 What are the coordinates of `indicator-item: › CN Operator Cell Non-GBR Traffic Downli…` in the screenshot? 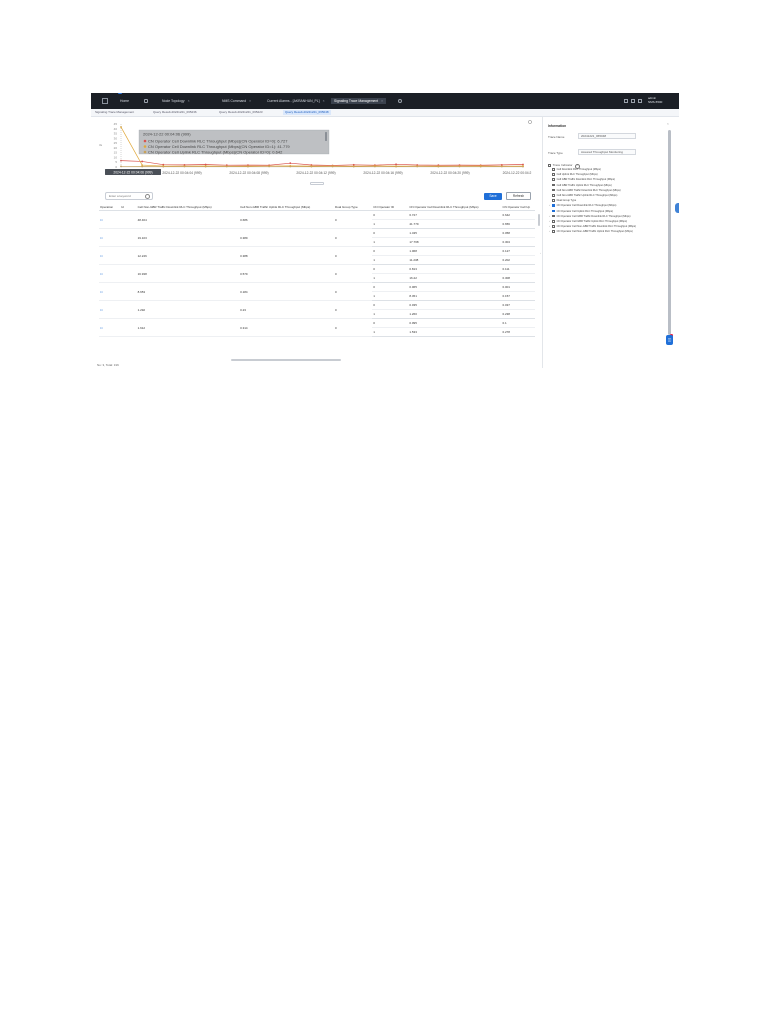 It's located at (592, 227).